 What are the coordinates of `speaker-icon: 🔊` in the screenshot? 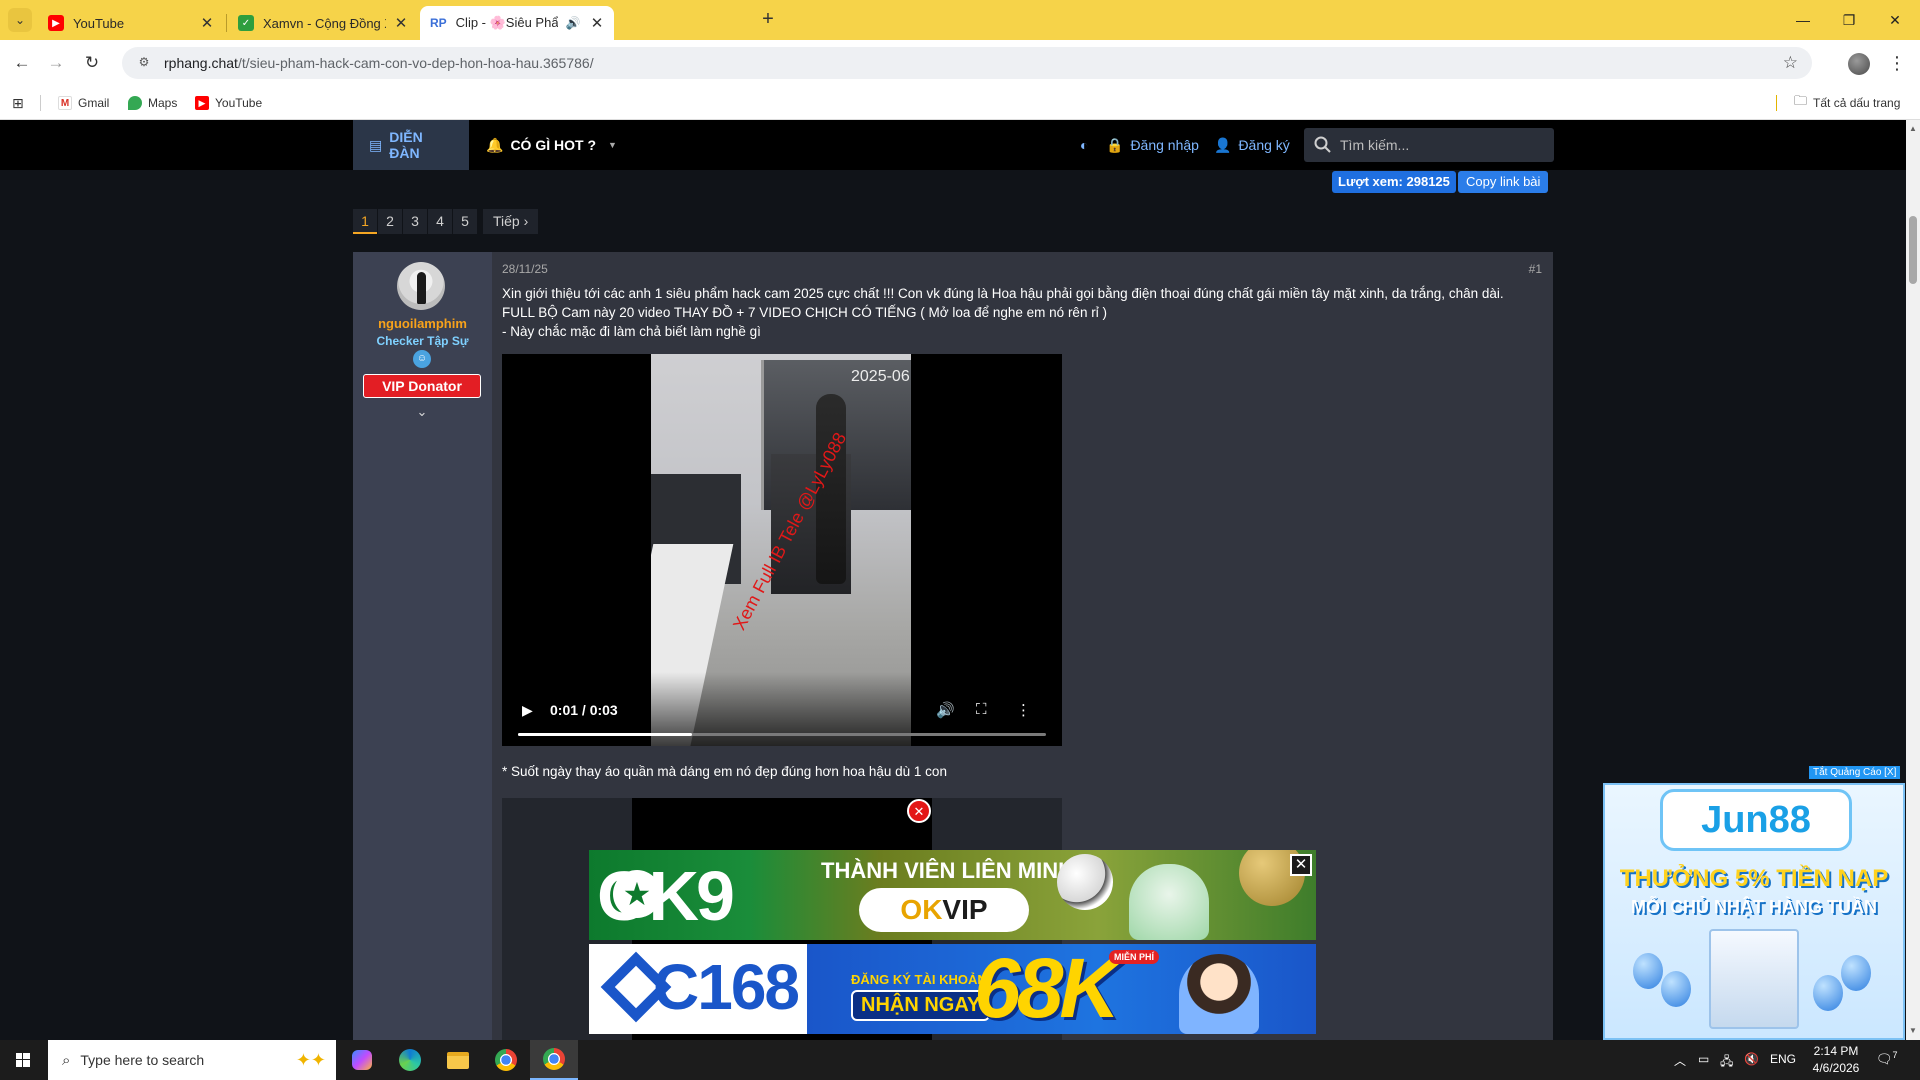 It's located at (573, 23).